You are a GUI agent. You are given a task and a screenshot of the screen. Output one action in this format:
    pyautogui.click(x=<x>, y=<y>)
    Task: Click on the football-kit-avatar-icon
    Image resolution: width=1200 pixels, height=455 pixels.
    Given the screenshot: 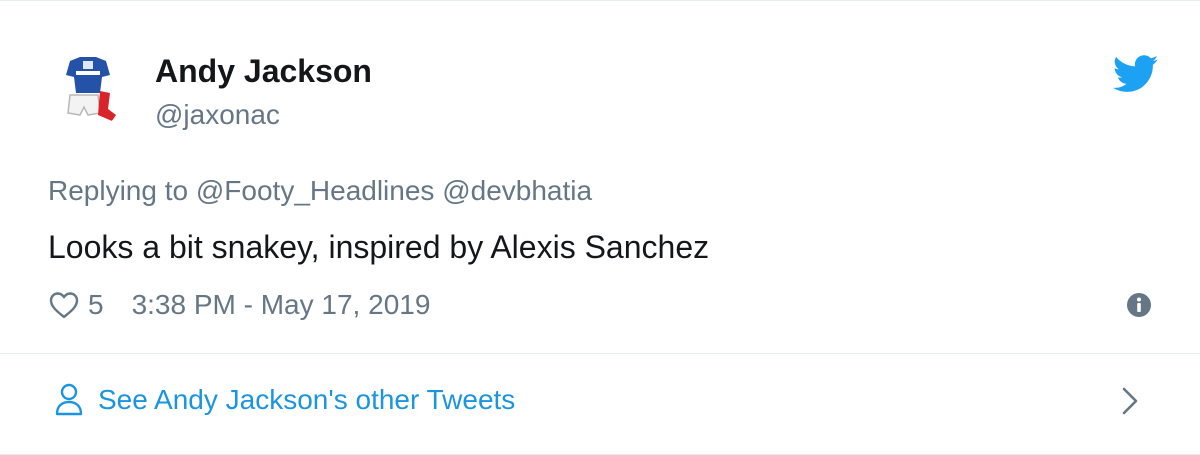 What is the action you would take?
    pyautogui.click(x=88, y=91)
    